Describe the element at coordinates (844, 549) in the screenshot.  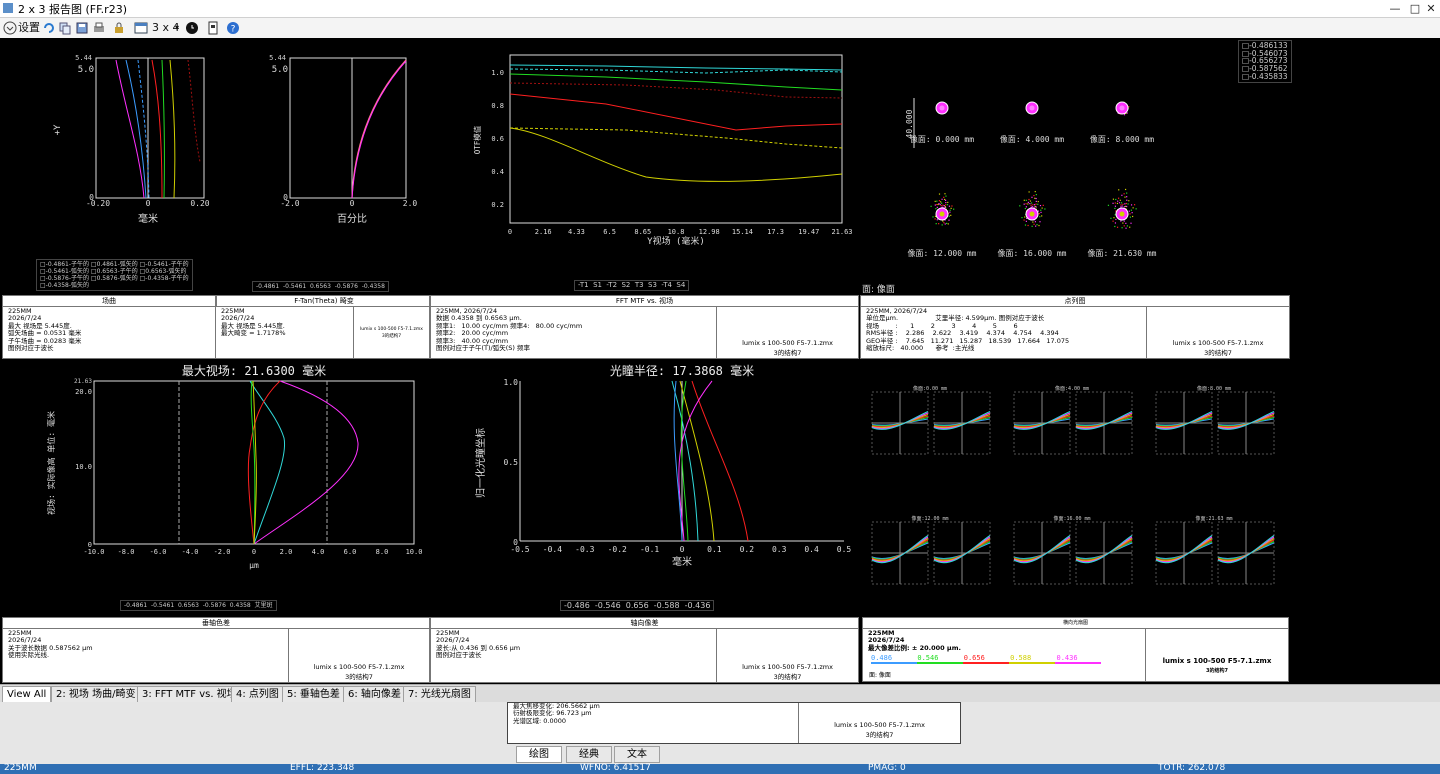
I see `axial-xtick: 0.5` at that location.